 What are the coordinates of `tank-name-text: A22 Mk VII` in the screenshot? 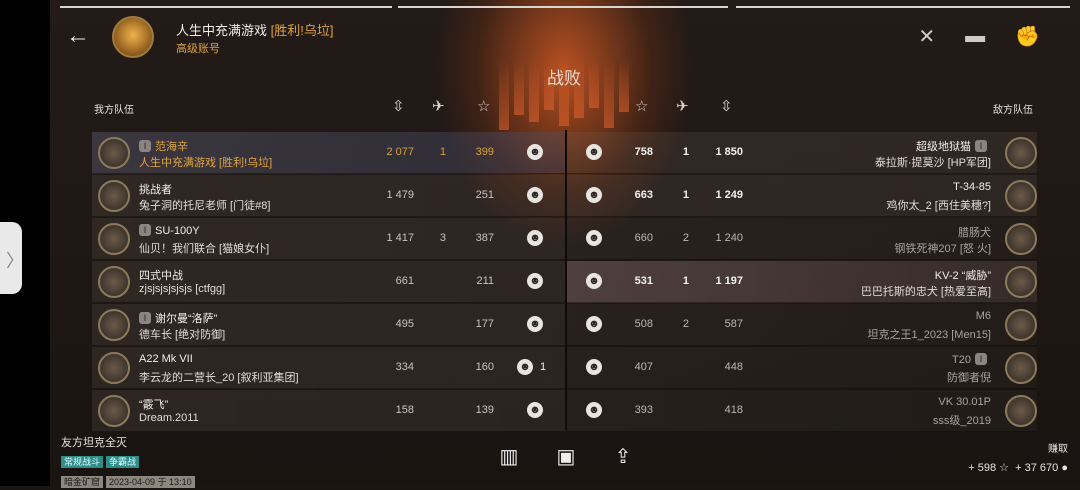 It's located at (166, 359).